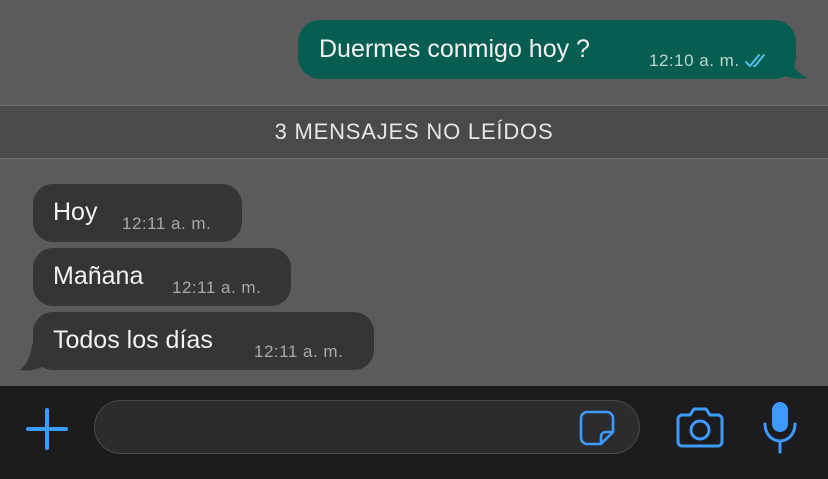 This screenshot has width=828, height=479. What do you see at coordinates (47, 429) in the screenshot?
I see `plus-icon` at bounding box center [47, 429].